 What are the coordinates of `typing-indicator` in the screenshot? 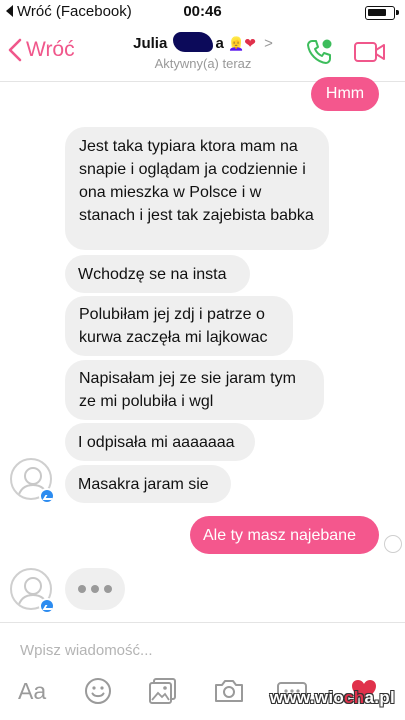 It's located at (95, 589).